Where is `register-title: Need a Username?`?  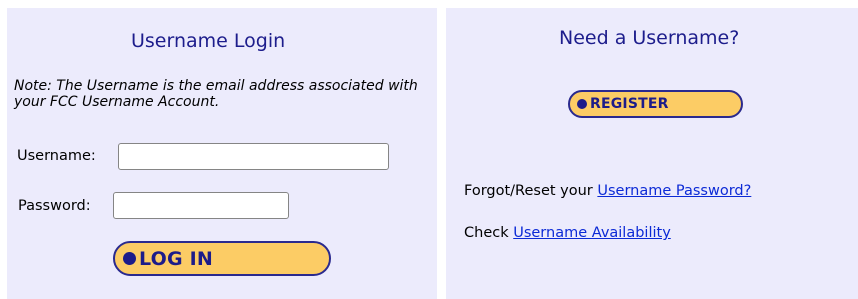 register-title: Need a Username? is located at coordinates (649, 38).